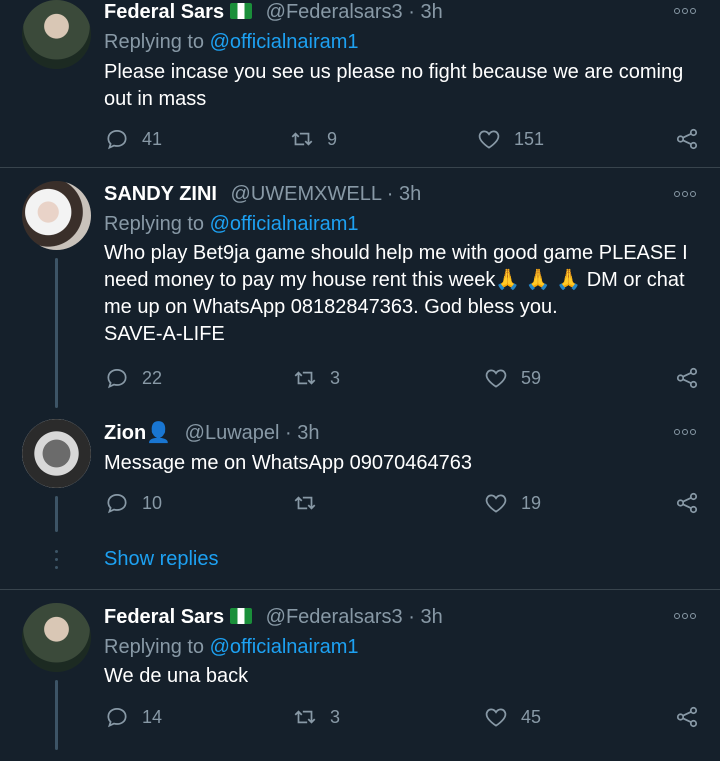  Describe the element at coordinates (56, 559) in the screenshot. I see `thread-continuation-dots` at that location.